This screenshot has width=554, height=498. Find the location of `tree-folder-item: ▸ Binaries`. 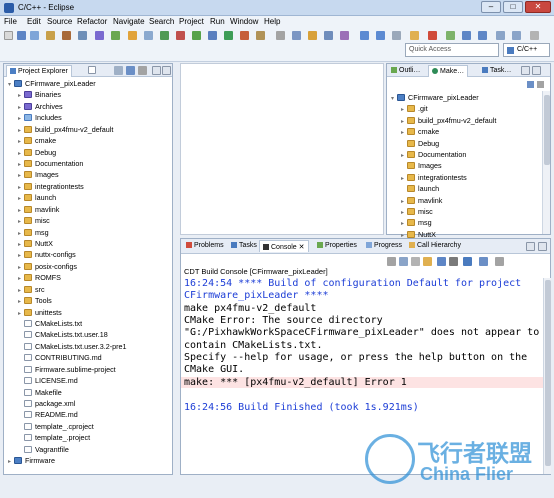

tree-folder-item: ▸ Binaries is located at coordinates (39, 95).